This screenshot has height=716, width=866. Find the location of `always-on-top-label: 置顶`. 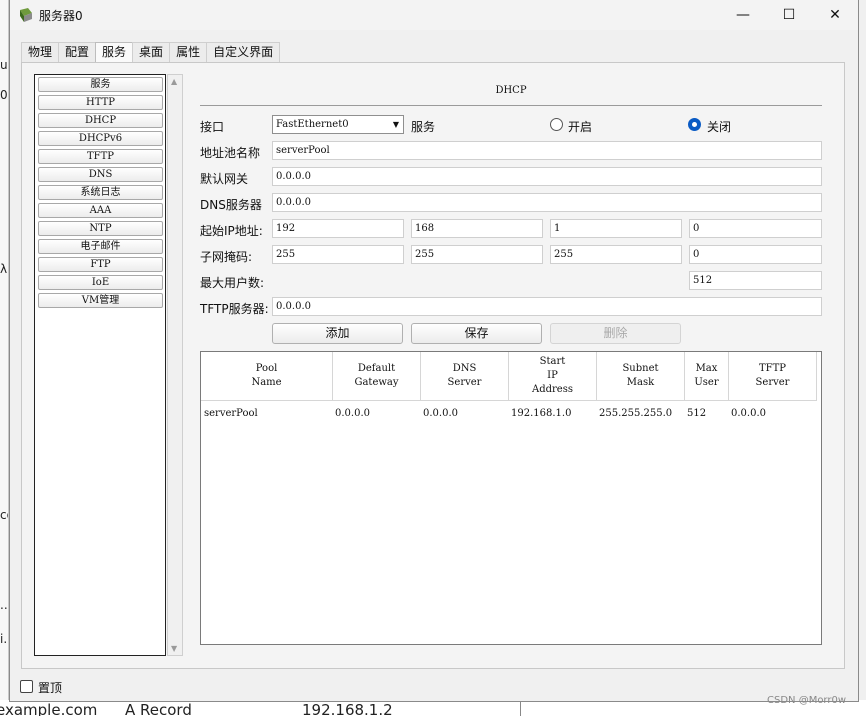

always-on-top-label: 置顶 is located at coordinates (50, 688).